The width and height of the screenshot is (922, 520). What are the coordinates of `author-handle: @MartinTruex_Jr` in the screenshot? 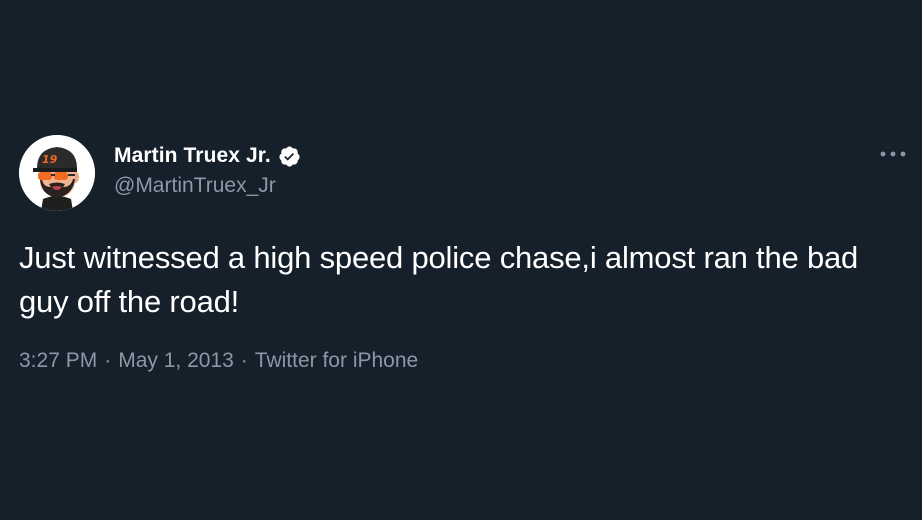 It's located at (195, 186).